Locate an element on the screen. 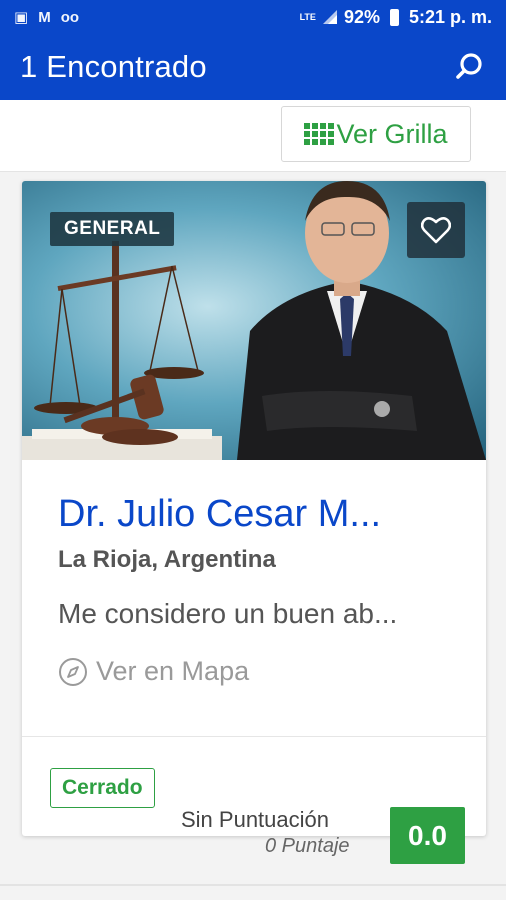  battery-percent: 92% is located at coordinates (361, 16).